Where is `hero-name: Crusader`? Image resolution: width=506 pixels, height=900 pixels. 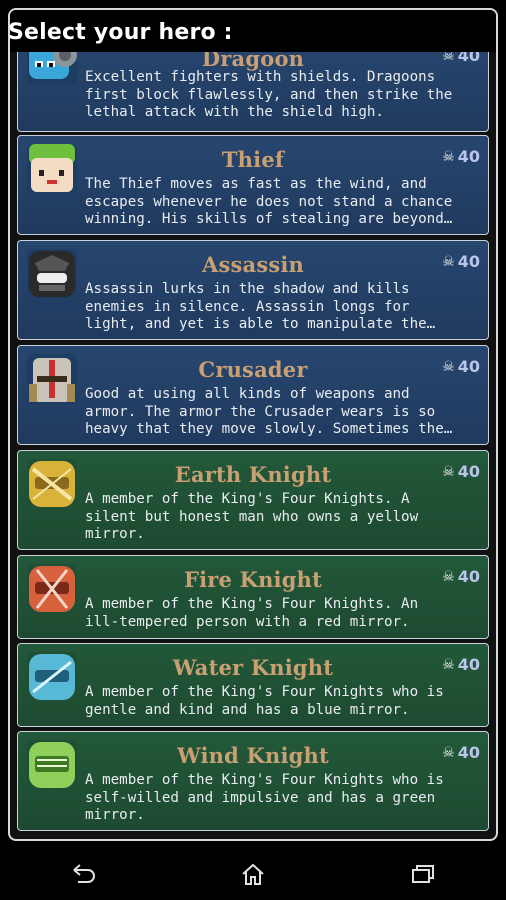 hero-name: Crusader is located at coordinates (253, 369).